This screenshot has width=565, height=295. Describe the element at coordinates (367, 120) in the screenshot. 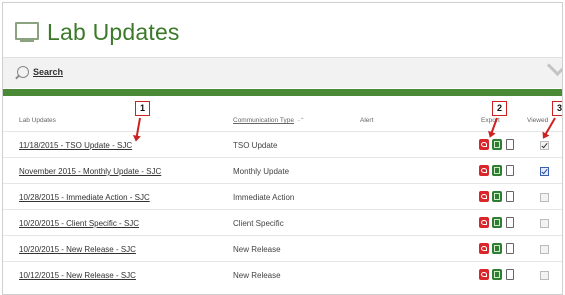

I see `column-header-alert: Alert` at that location.